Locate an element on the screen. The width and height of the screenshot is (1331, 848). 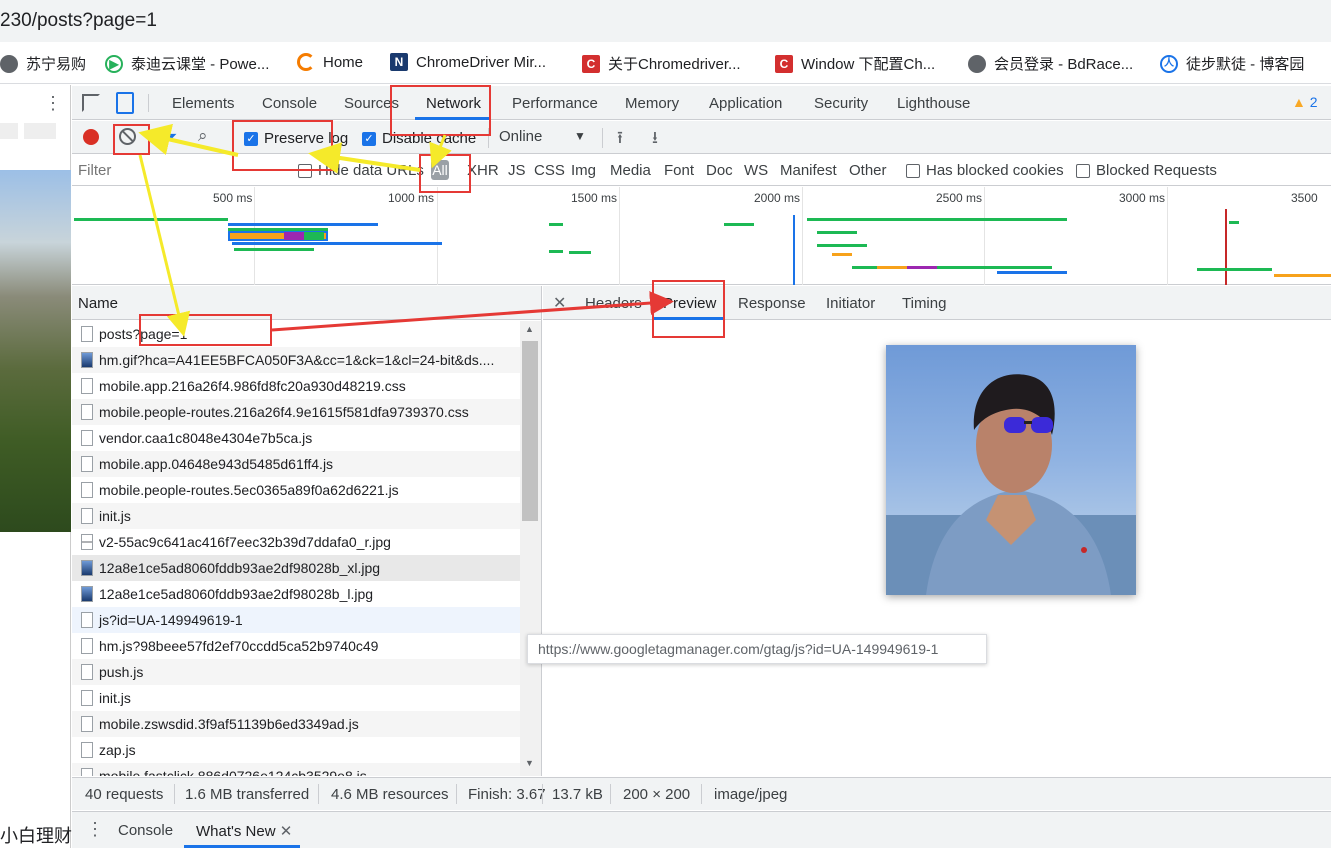
request-name: 12a8e1ce5ad8060fddb93ae2df98028b_l.jpg is located at coordinates (236, 594).